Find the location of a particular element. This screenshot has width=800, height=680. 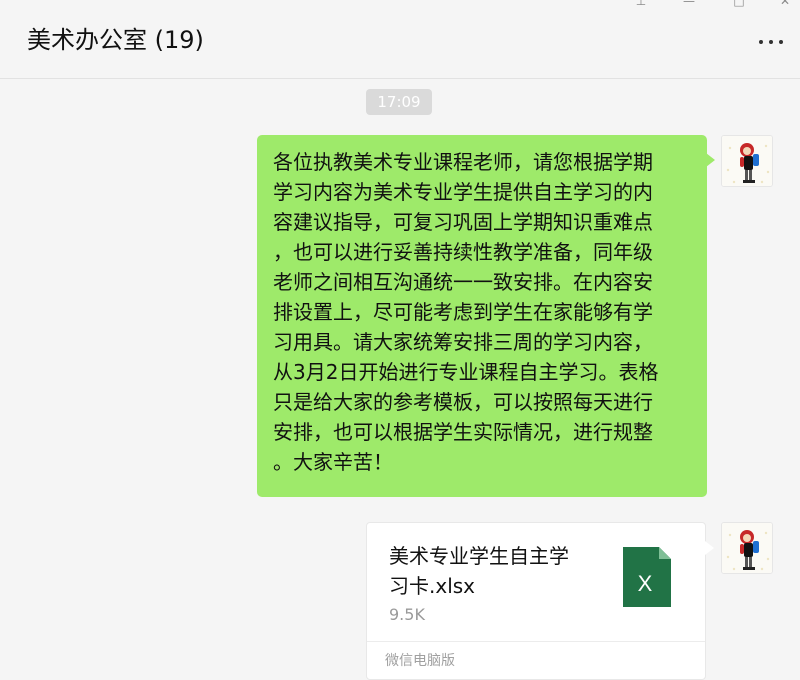

chat-title: 美术办公室 (19) is located at coordinates (115, 40).